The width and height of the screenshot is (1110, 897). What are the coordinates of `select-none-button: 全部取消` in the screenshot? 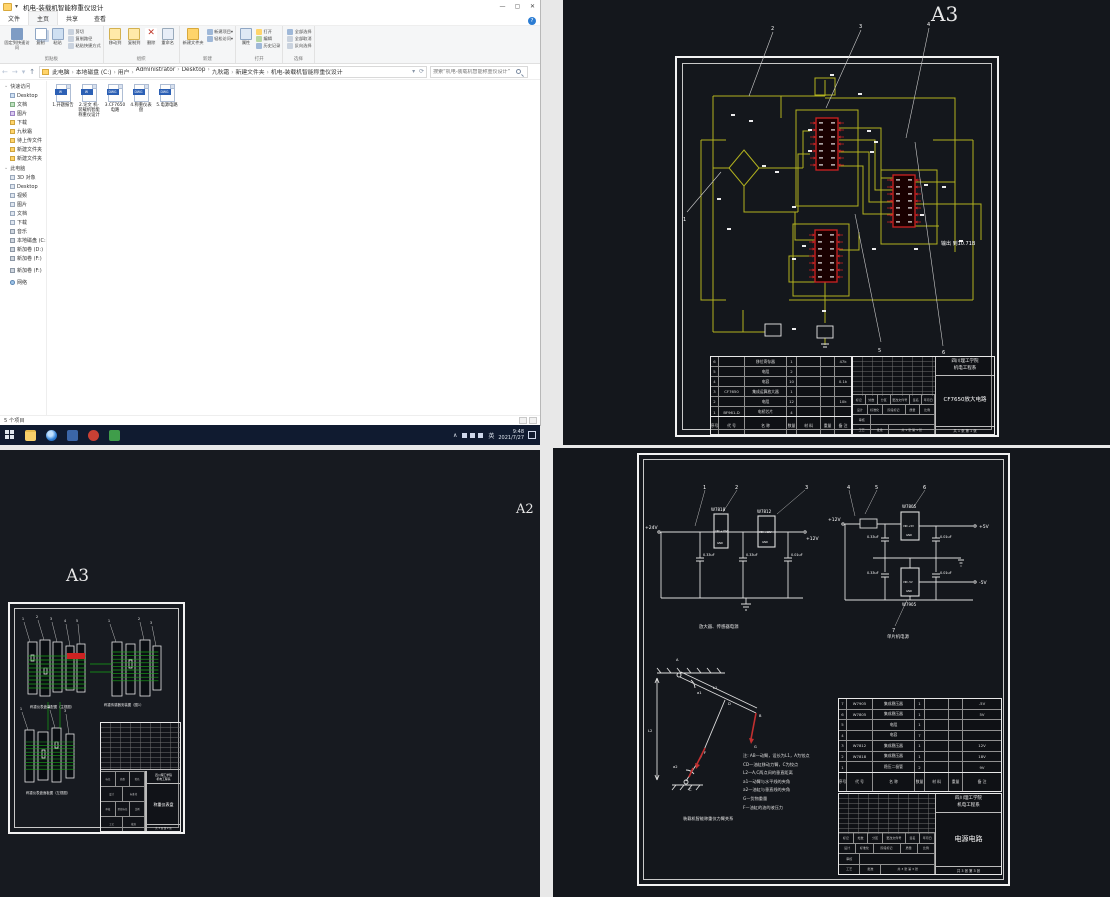 It's located at (299, 38).